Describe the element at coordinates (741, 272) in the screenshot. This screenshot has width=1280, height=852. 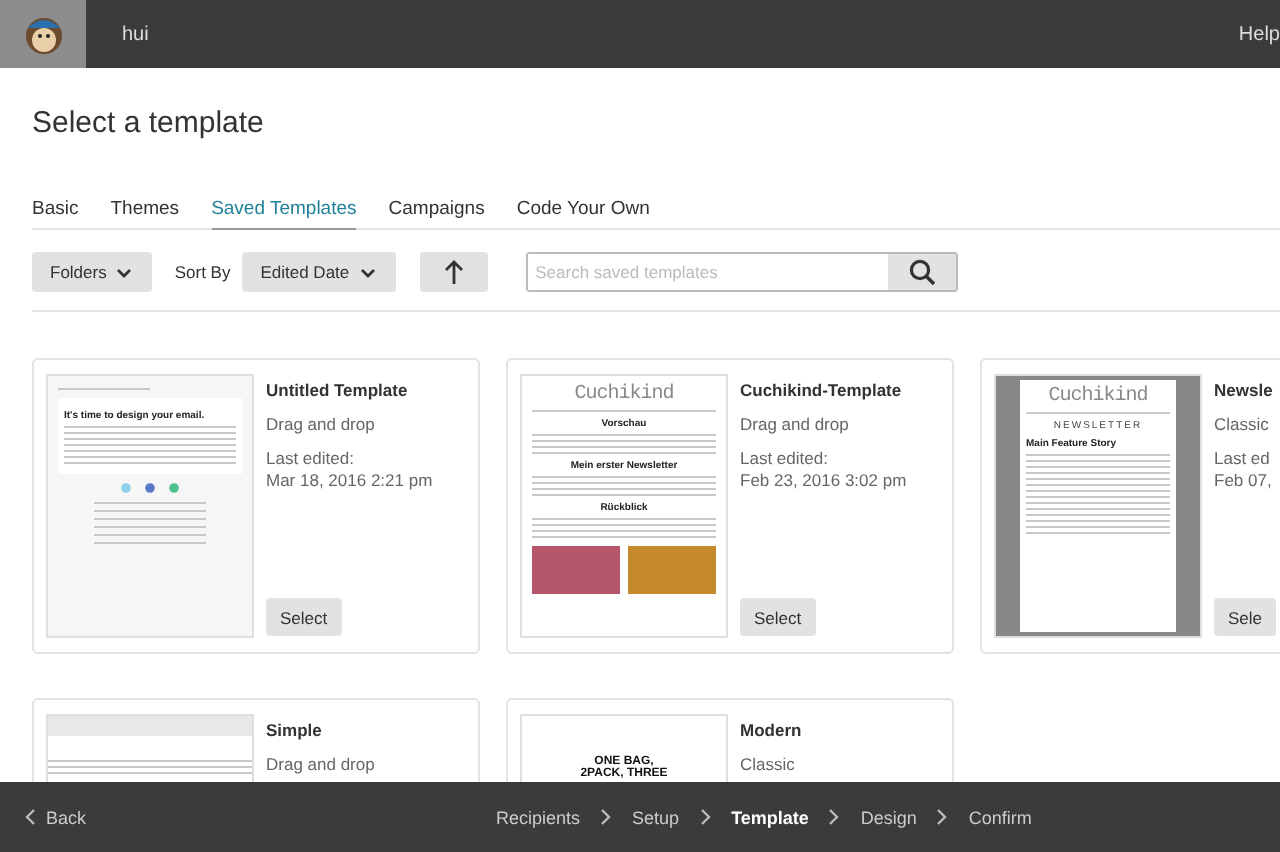
I see `search-field: Search saved templates` at that location.